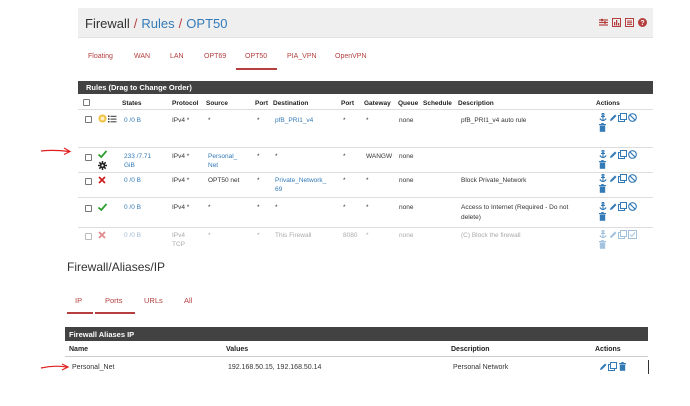 The height and width of the screenshot is (406, 690). What do you see at coordinates (350, 235) in the screenshot?
I see `dest-port-cell: 8080` at bounding box center [350, 235].